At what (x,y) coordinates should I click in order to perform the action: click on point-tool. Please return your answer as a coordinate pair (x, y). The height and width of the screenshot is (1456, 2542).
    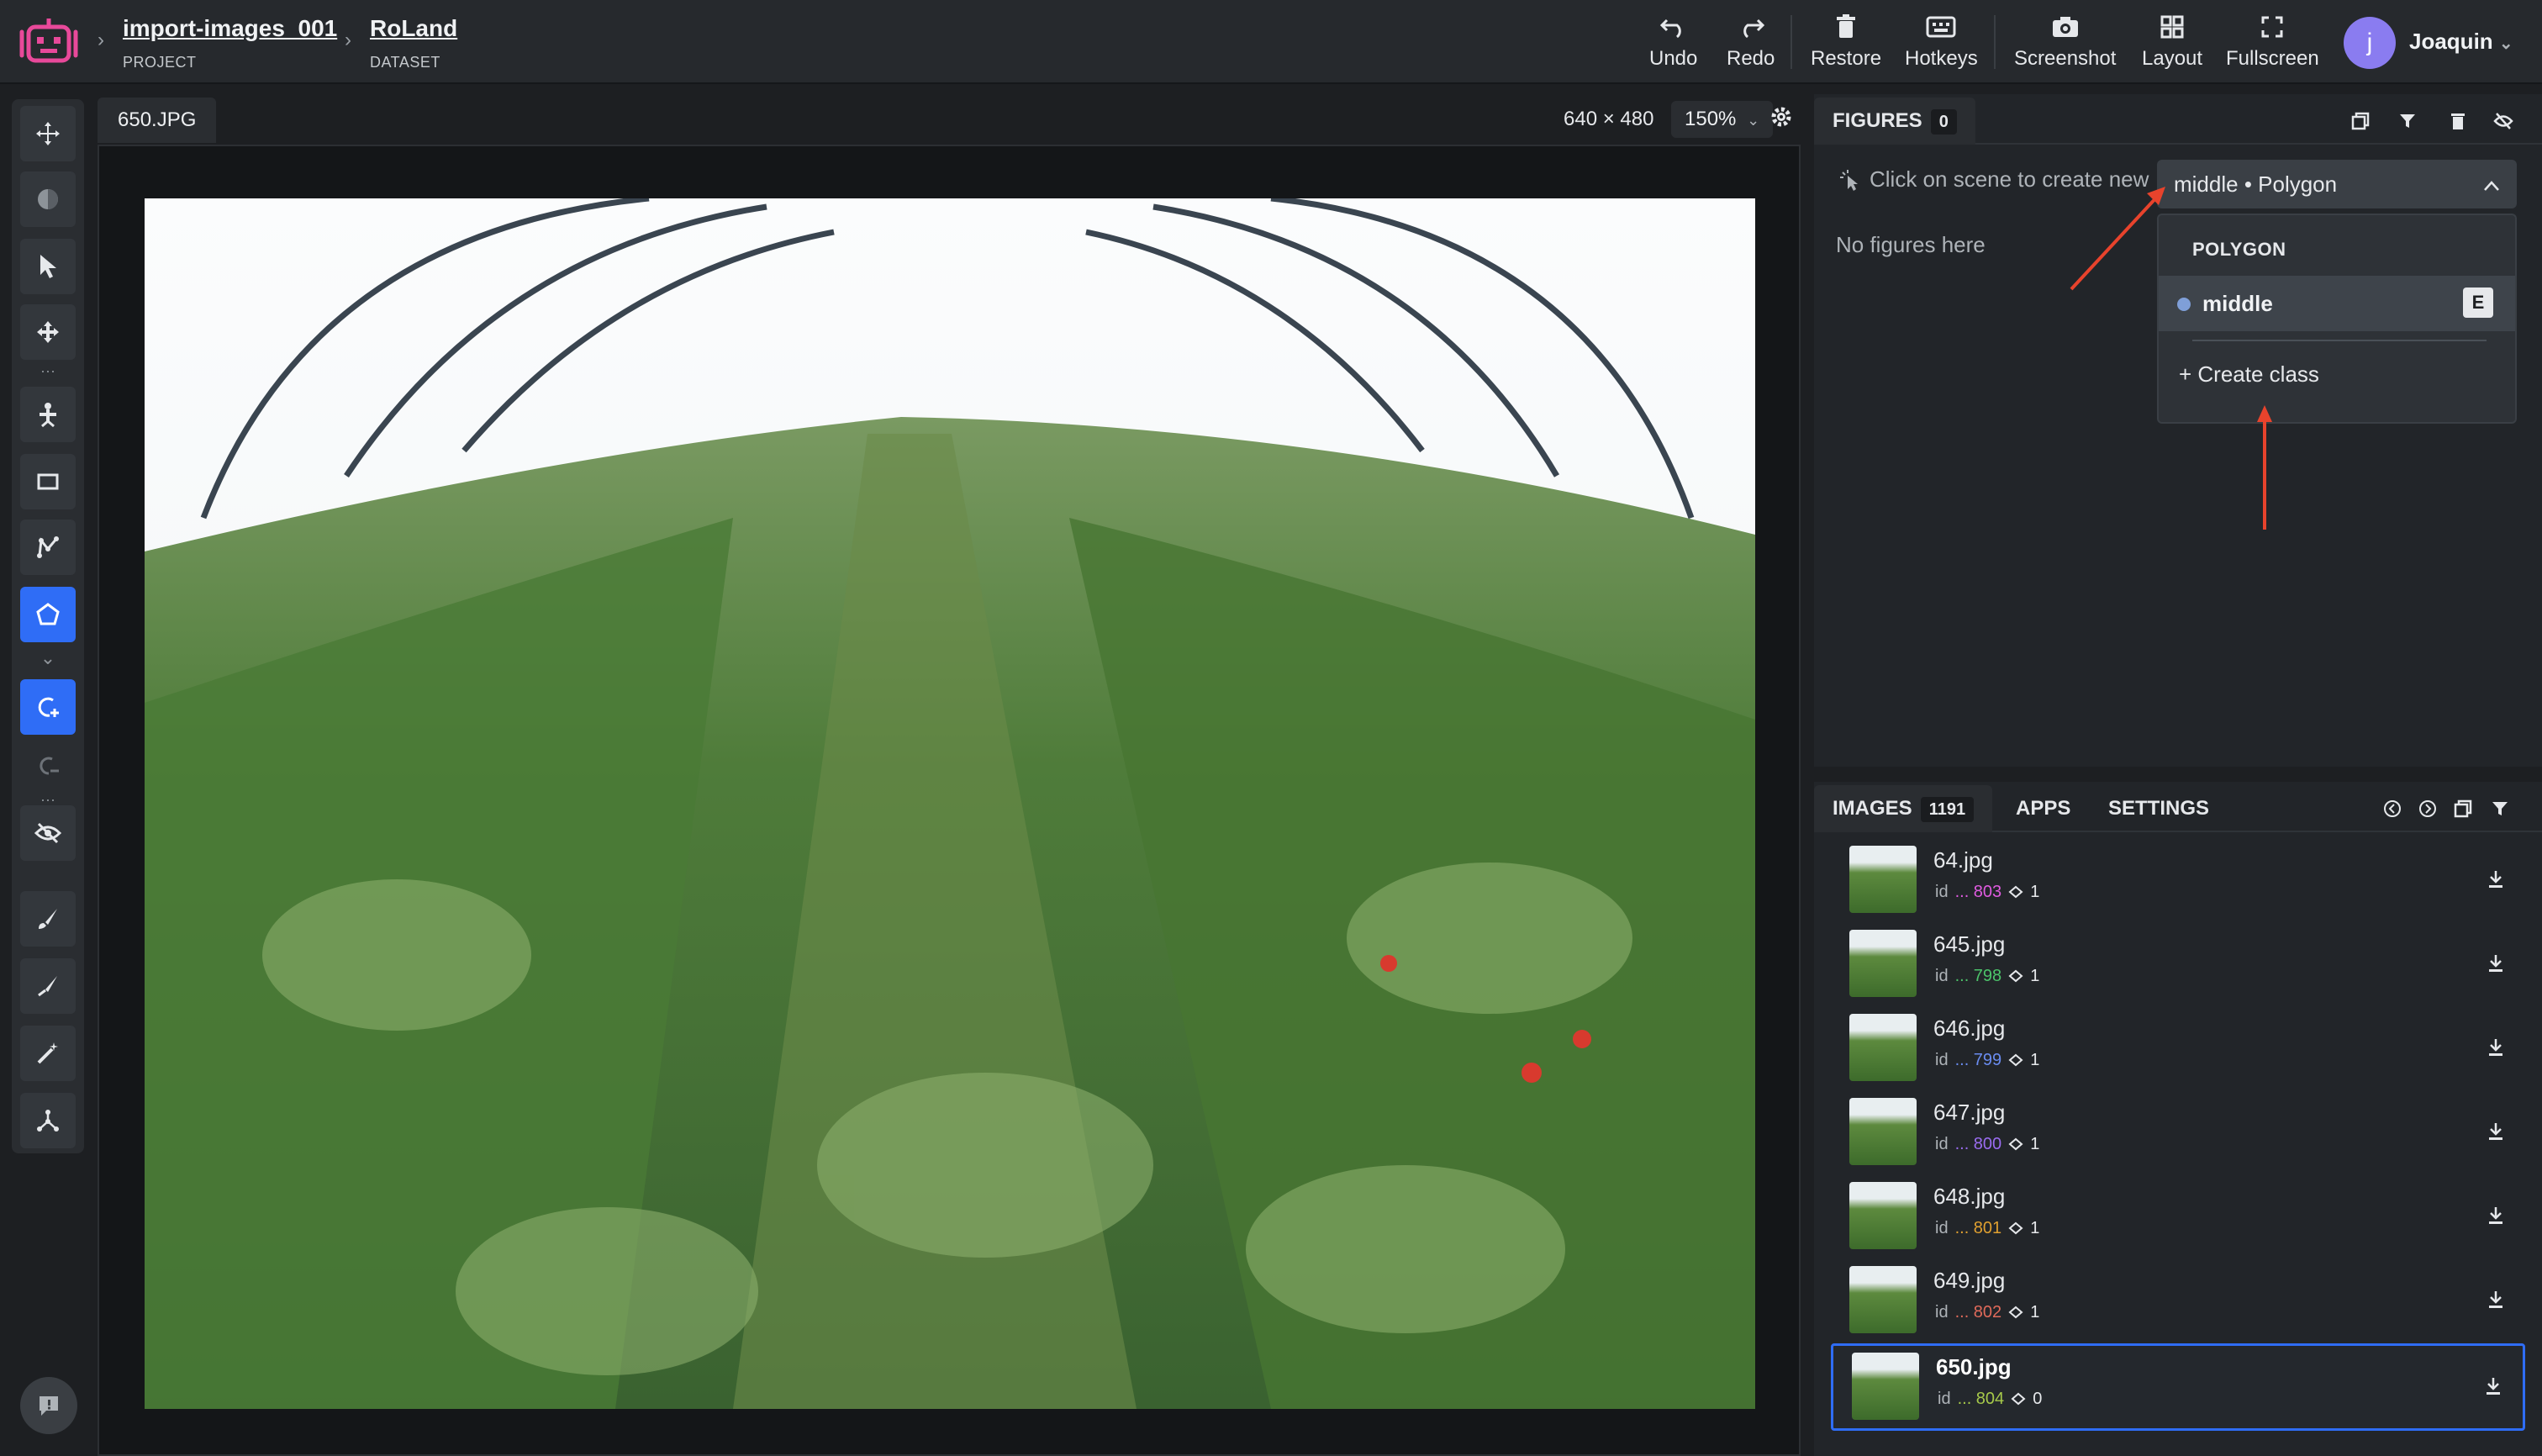
    Looking at the image, I should click on (48, 415).